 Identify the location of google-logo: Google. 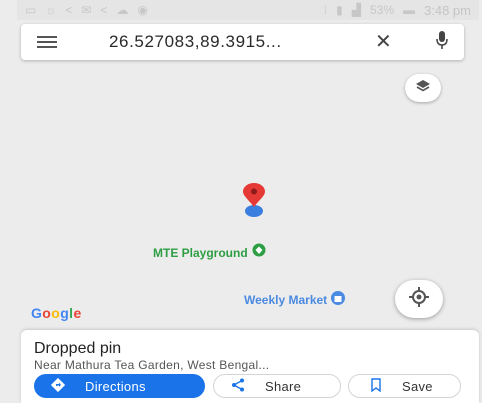
(56, 313).